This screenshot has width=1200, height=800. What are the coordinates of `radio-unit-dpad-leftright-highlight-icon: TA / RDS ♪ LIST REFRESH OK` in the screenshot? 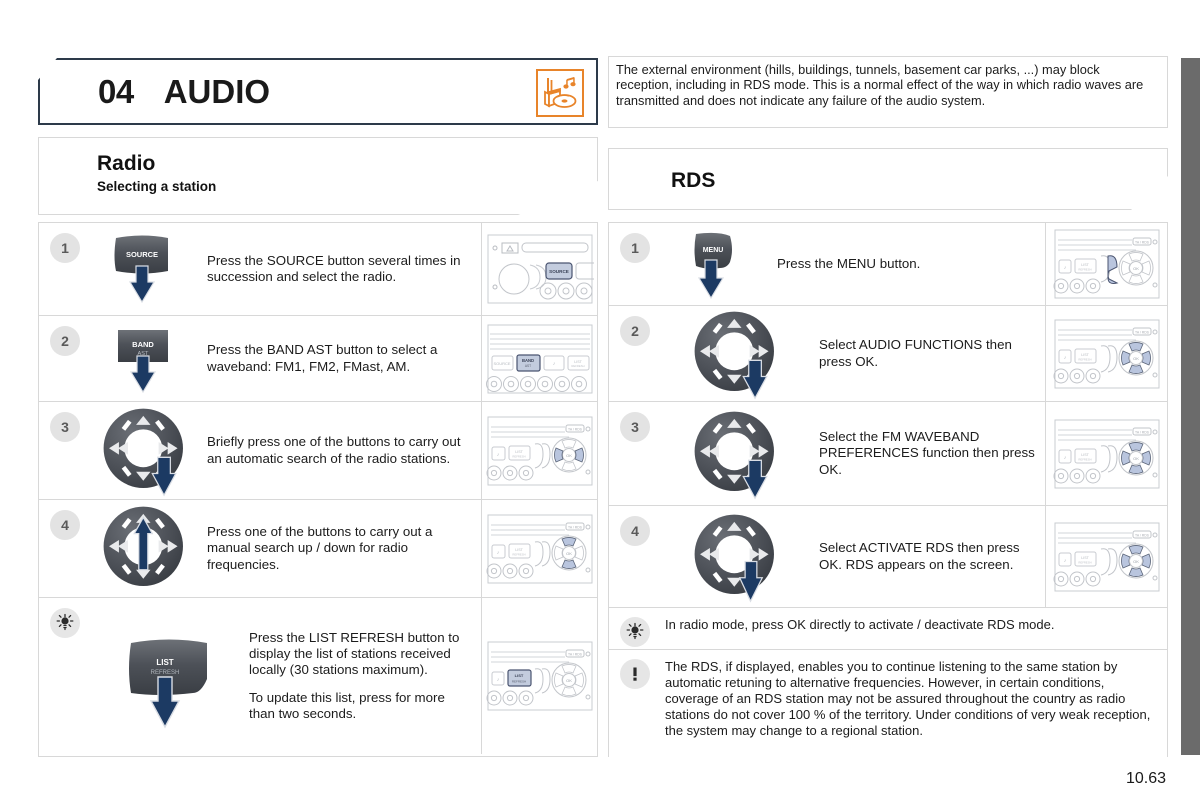 It's located at (539, 450).